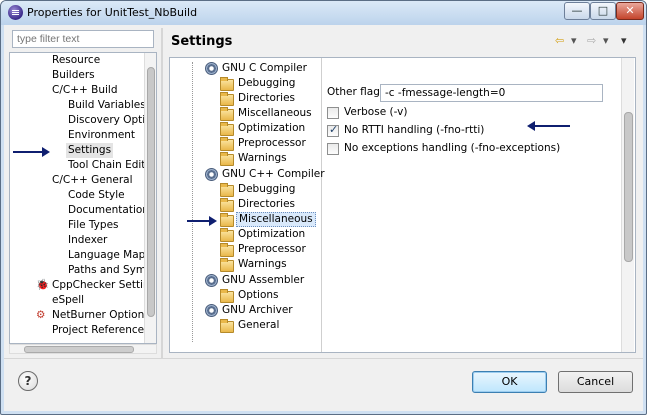 This screenshot has height=415, width=647. What do you see at coordinates (323, 13) in the screenshot?
I see `title-bar: Properties for UnitTest_NbBuild — □ ✕` at bounding box center [323, 13].